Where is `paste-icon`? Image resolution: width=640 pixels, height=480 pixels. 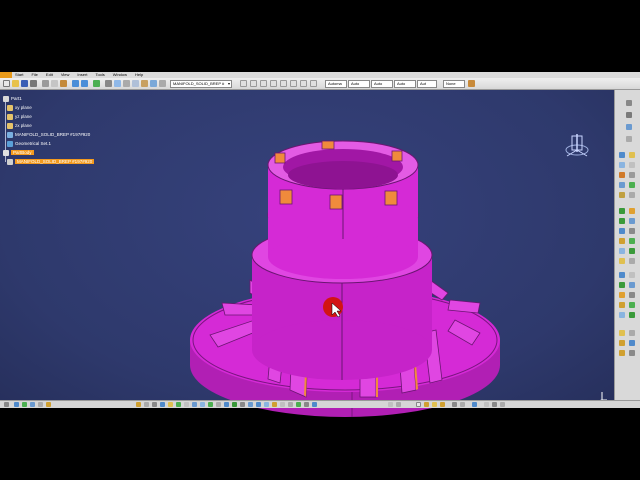
paste-icon is located at coordinates (63, 83).